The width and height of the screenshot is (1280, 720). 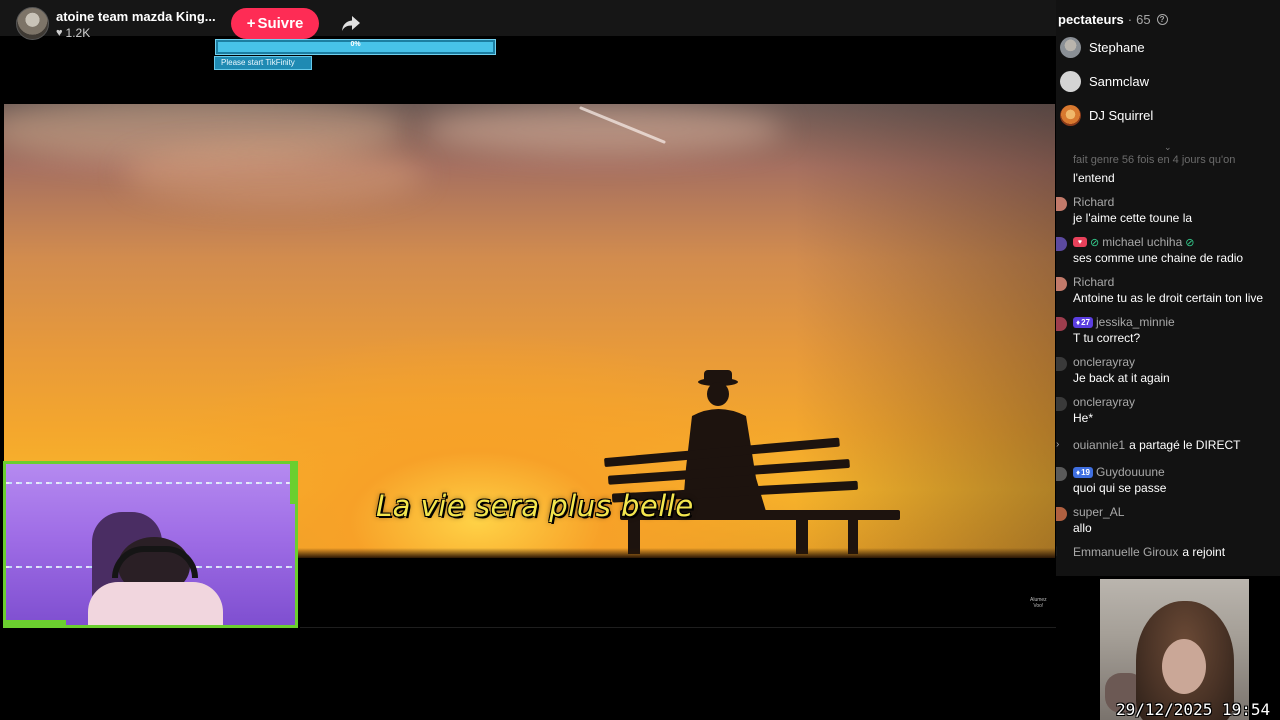 I want to click on tikfinity-progress-bar: 0%, so click(x=355, y=47).